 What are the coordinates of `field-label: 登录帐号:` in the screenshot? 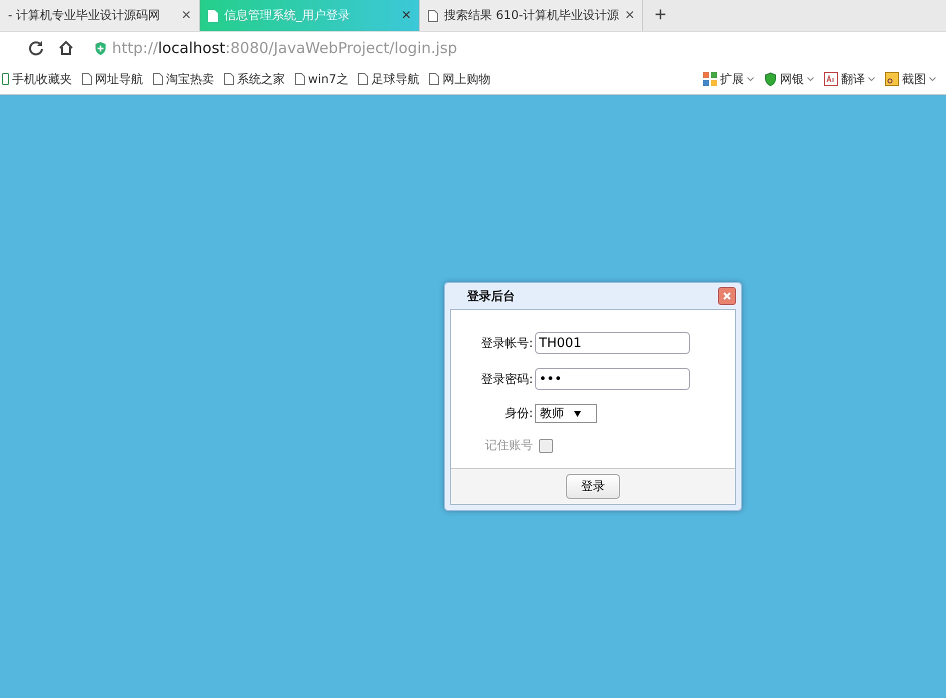 It's located at (507, 343).